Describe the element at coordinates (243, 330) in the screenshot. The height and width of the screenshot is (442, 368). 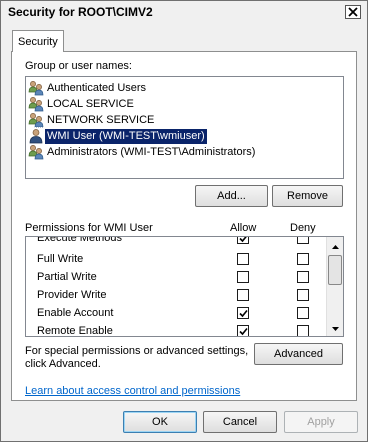
I see `allow-checkbox-remote-enable` at that location.